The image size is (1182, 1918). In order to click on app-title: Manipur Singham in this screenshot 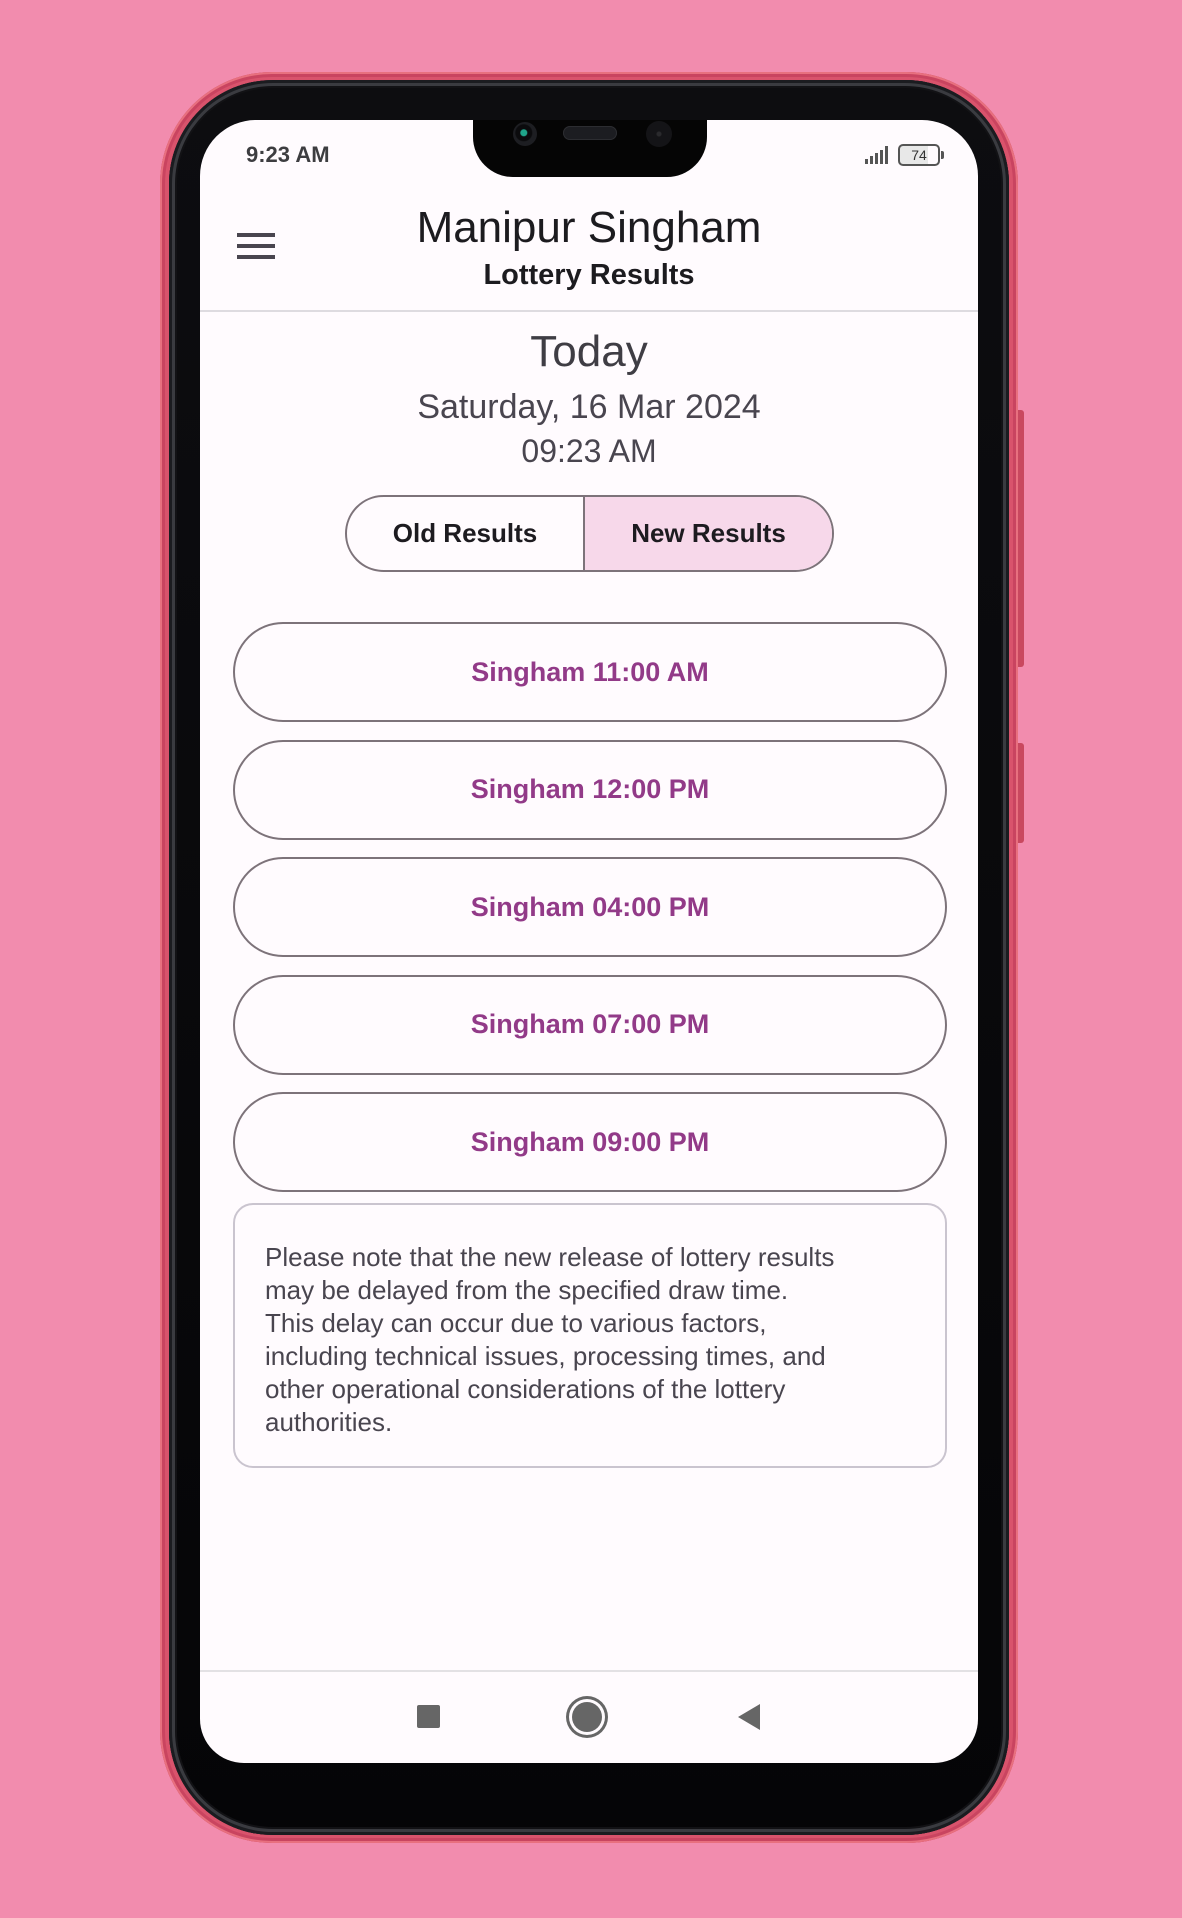, I will do `click(589, 227)`.